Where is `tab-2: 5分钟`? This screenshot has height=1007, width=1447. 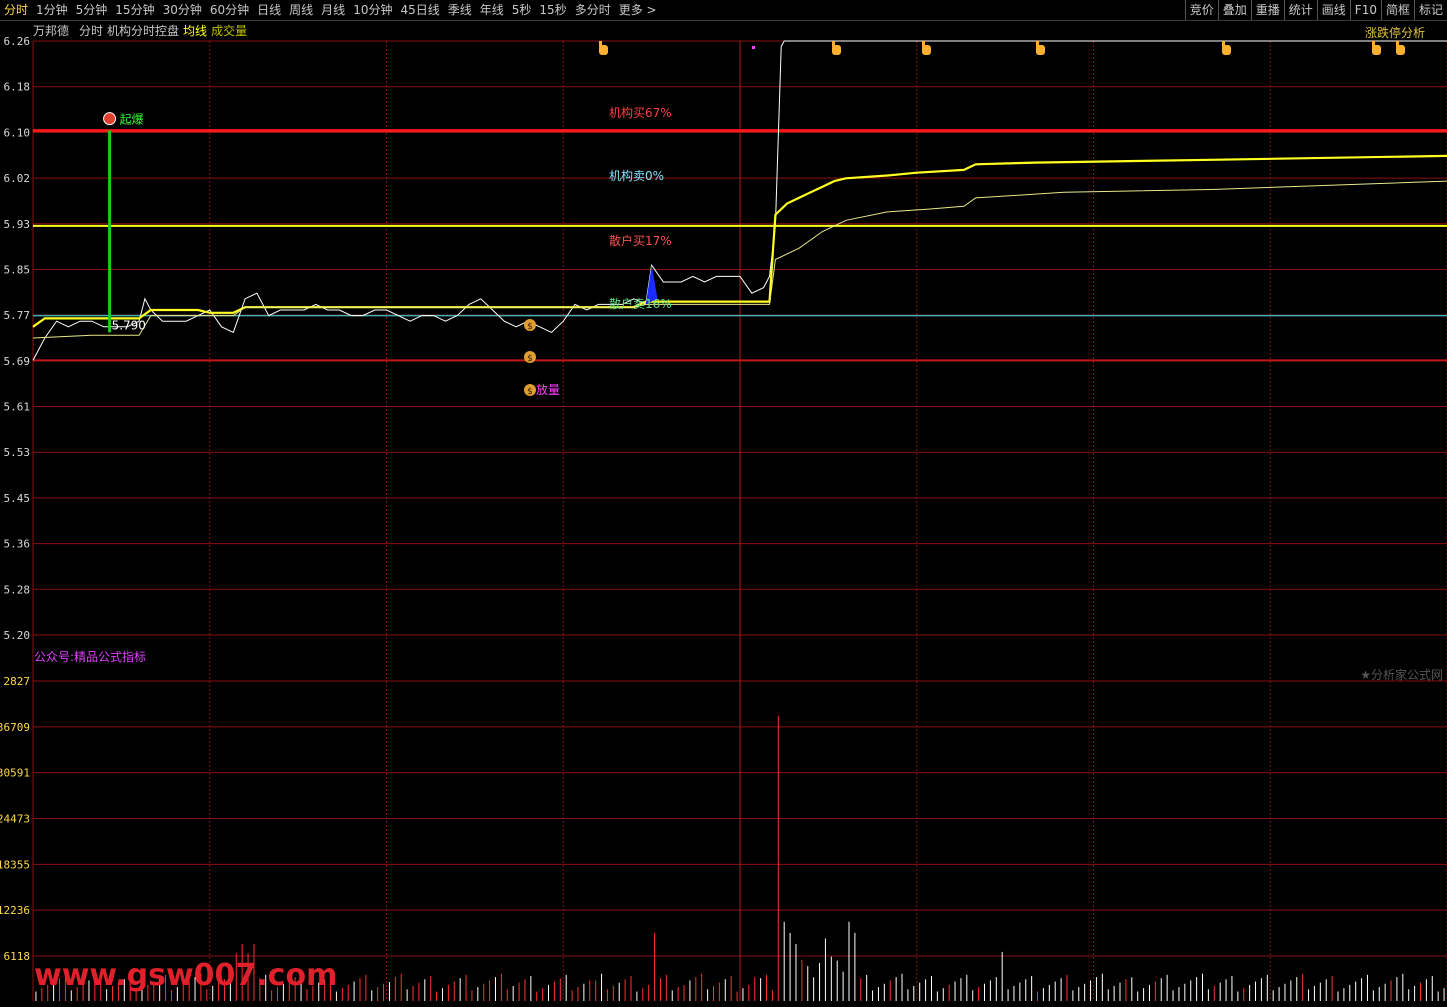
tab-2: 5分钟 is located at coordinates (92, 10).